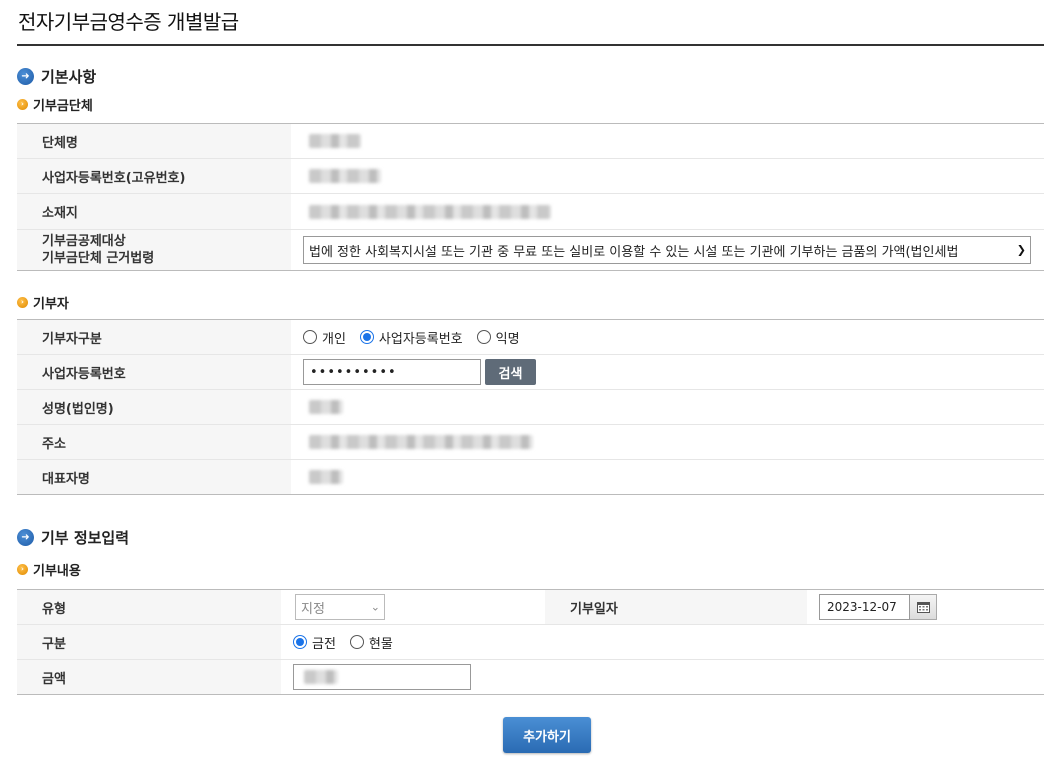  Describe the element at coordinates (923, 607) in the screenshot. I see `calendar-icon` at that location.